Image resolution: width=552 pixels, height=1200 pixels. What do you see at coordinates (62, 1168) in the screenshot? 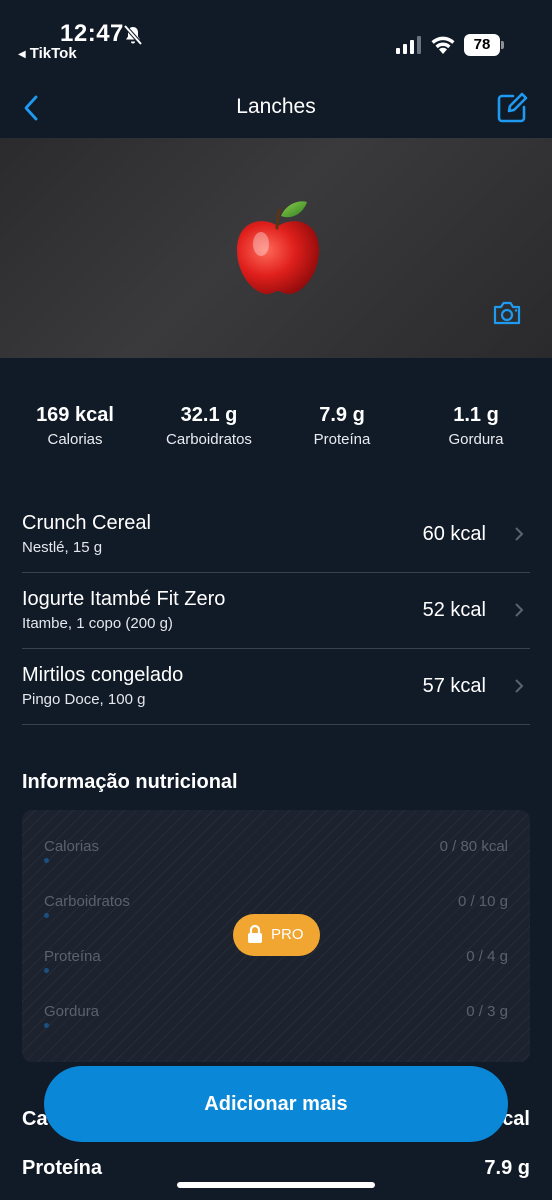
I see `macro-row-label: Proteína` at bounding box center [62, 1168].